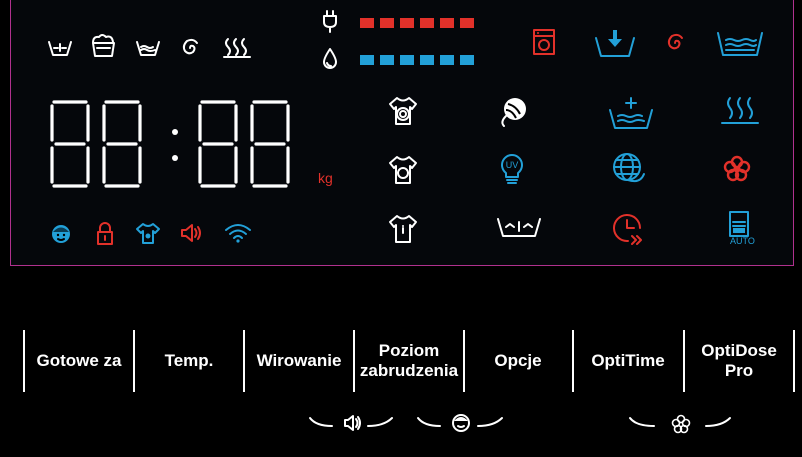 This screenshot has height=457, width=802. What do you see at coordinates (737, 169) in the screenshot?
I see `flower-program-icon` at bounding box center [737, 169].